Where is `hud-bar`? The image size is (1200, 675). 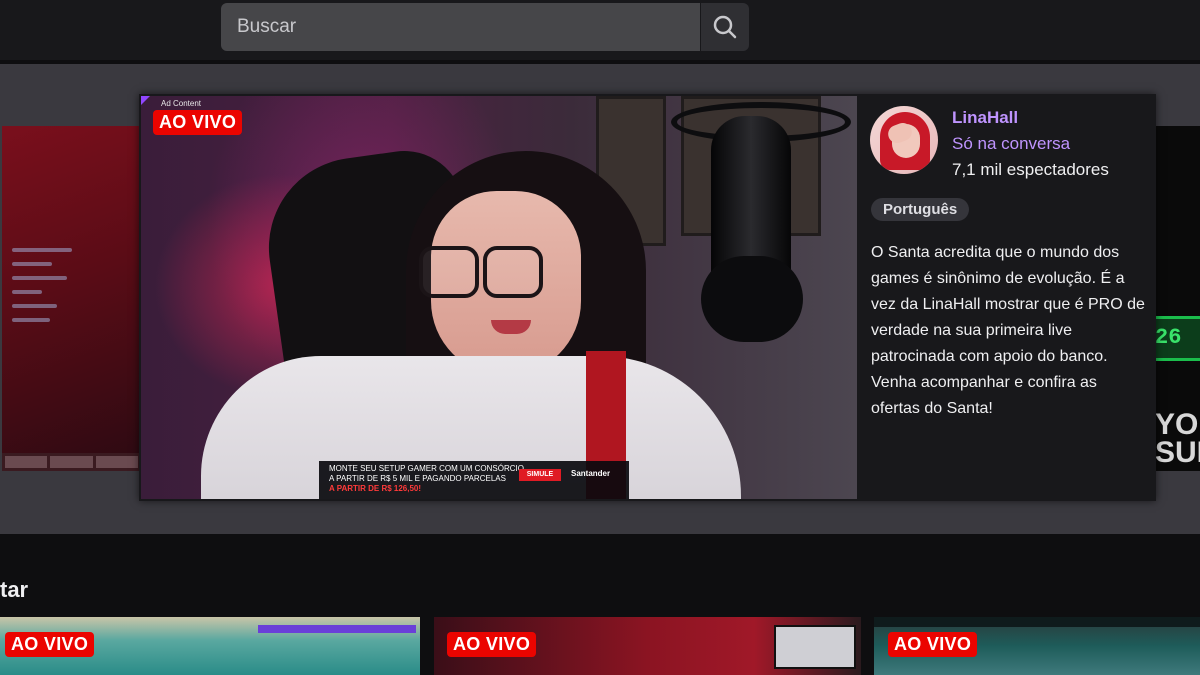
hud-bar is located at coordinates (337, 629).